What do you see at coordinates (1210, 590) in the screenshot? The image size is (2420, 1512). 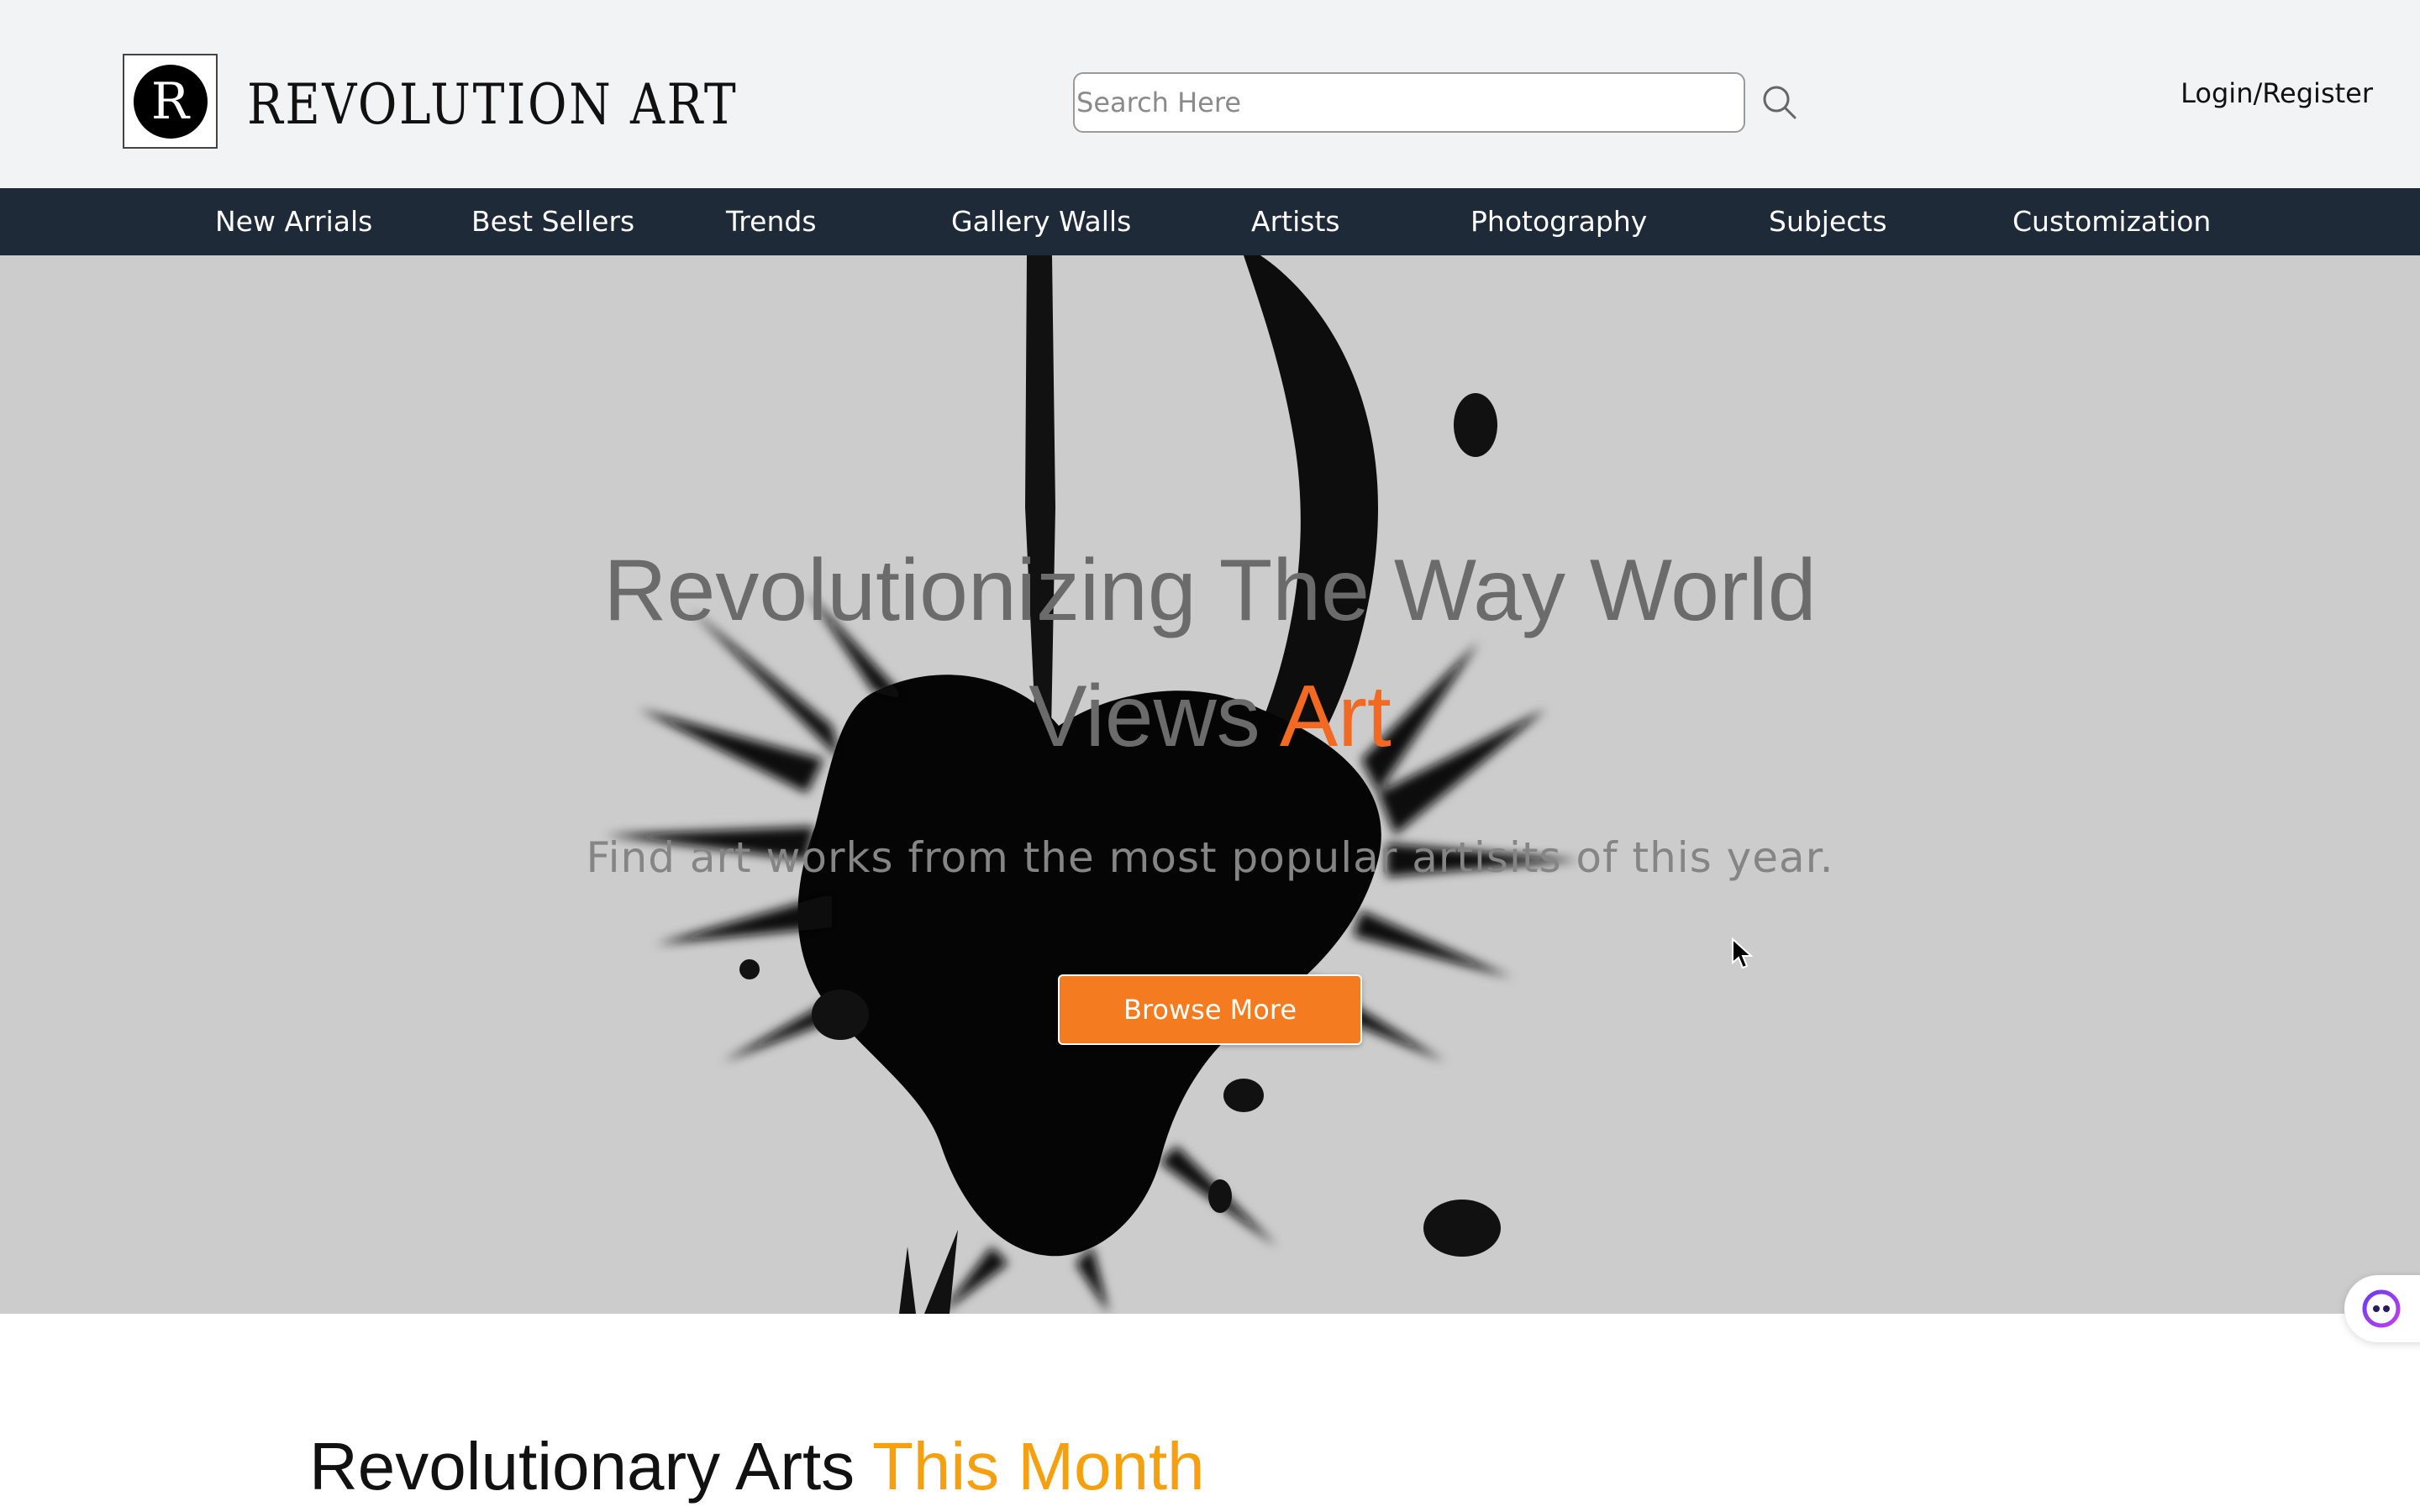 I see `hero-title-line1: Revolutionizing The Way World` at bounding box center [1210, 590].